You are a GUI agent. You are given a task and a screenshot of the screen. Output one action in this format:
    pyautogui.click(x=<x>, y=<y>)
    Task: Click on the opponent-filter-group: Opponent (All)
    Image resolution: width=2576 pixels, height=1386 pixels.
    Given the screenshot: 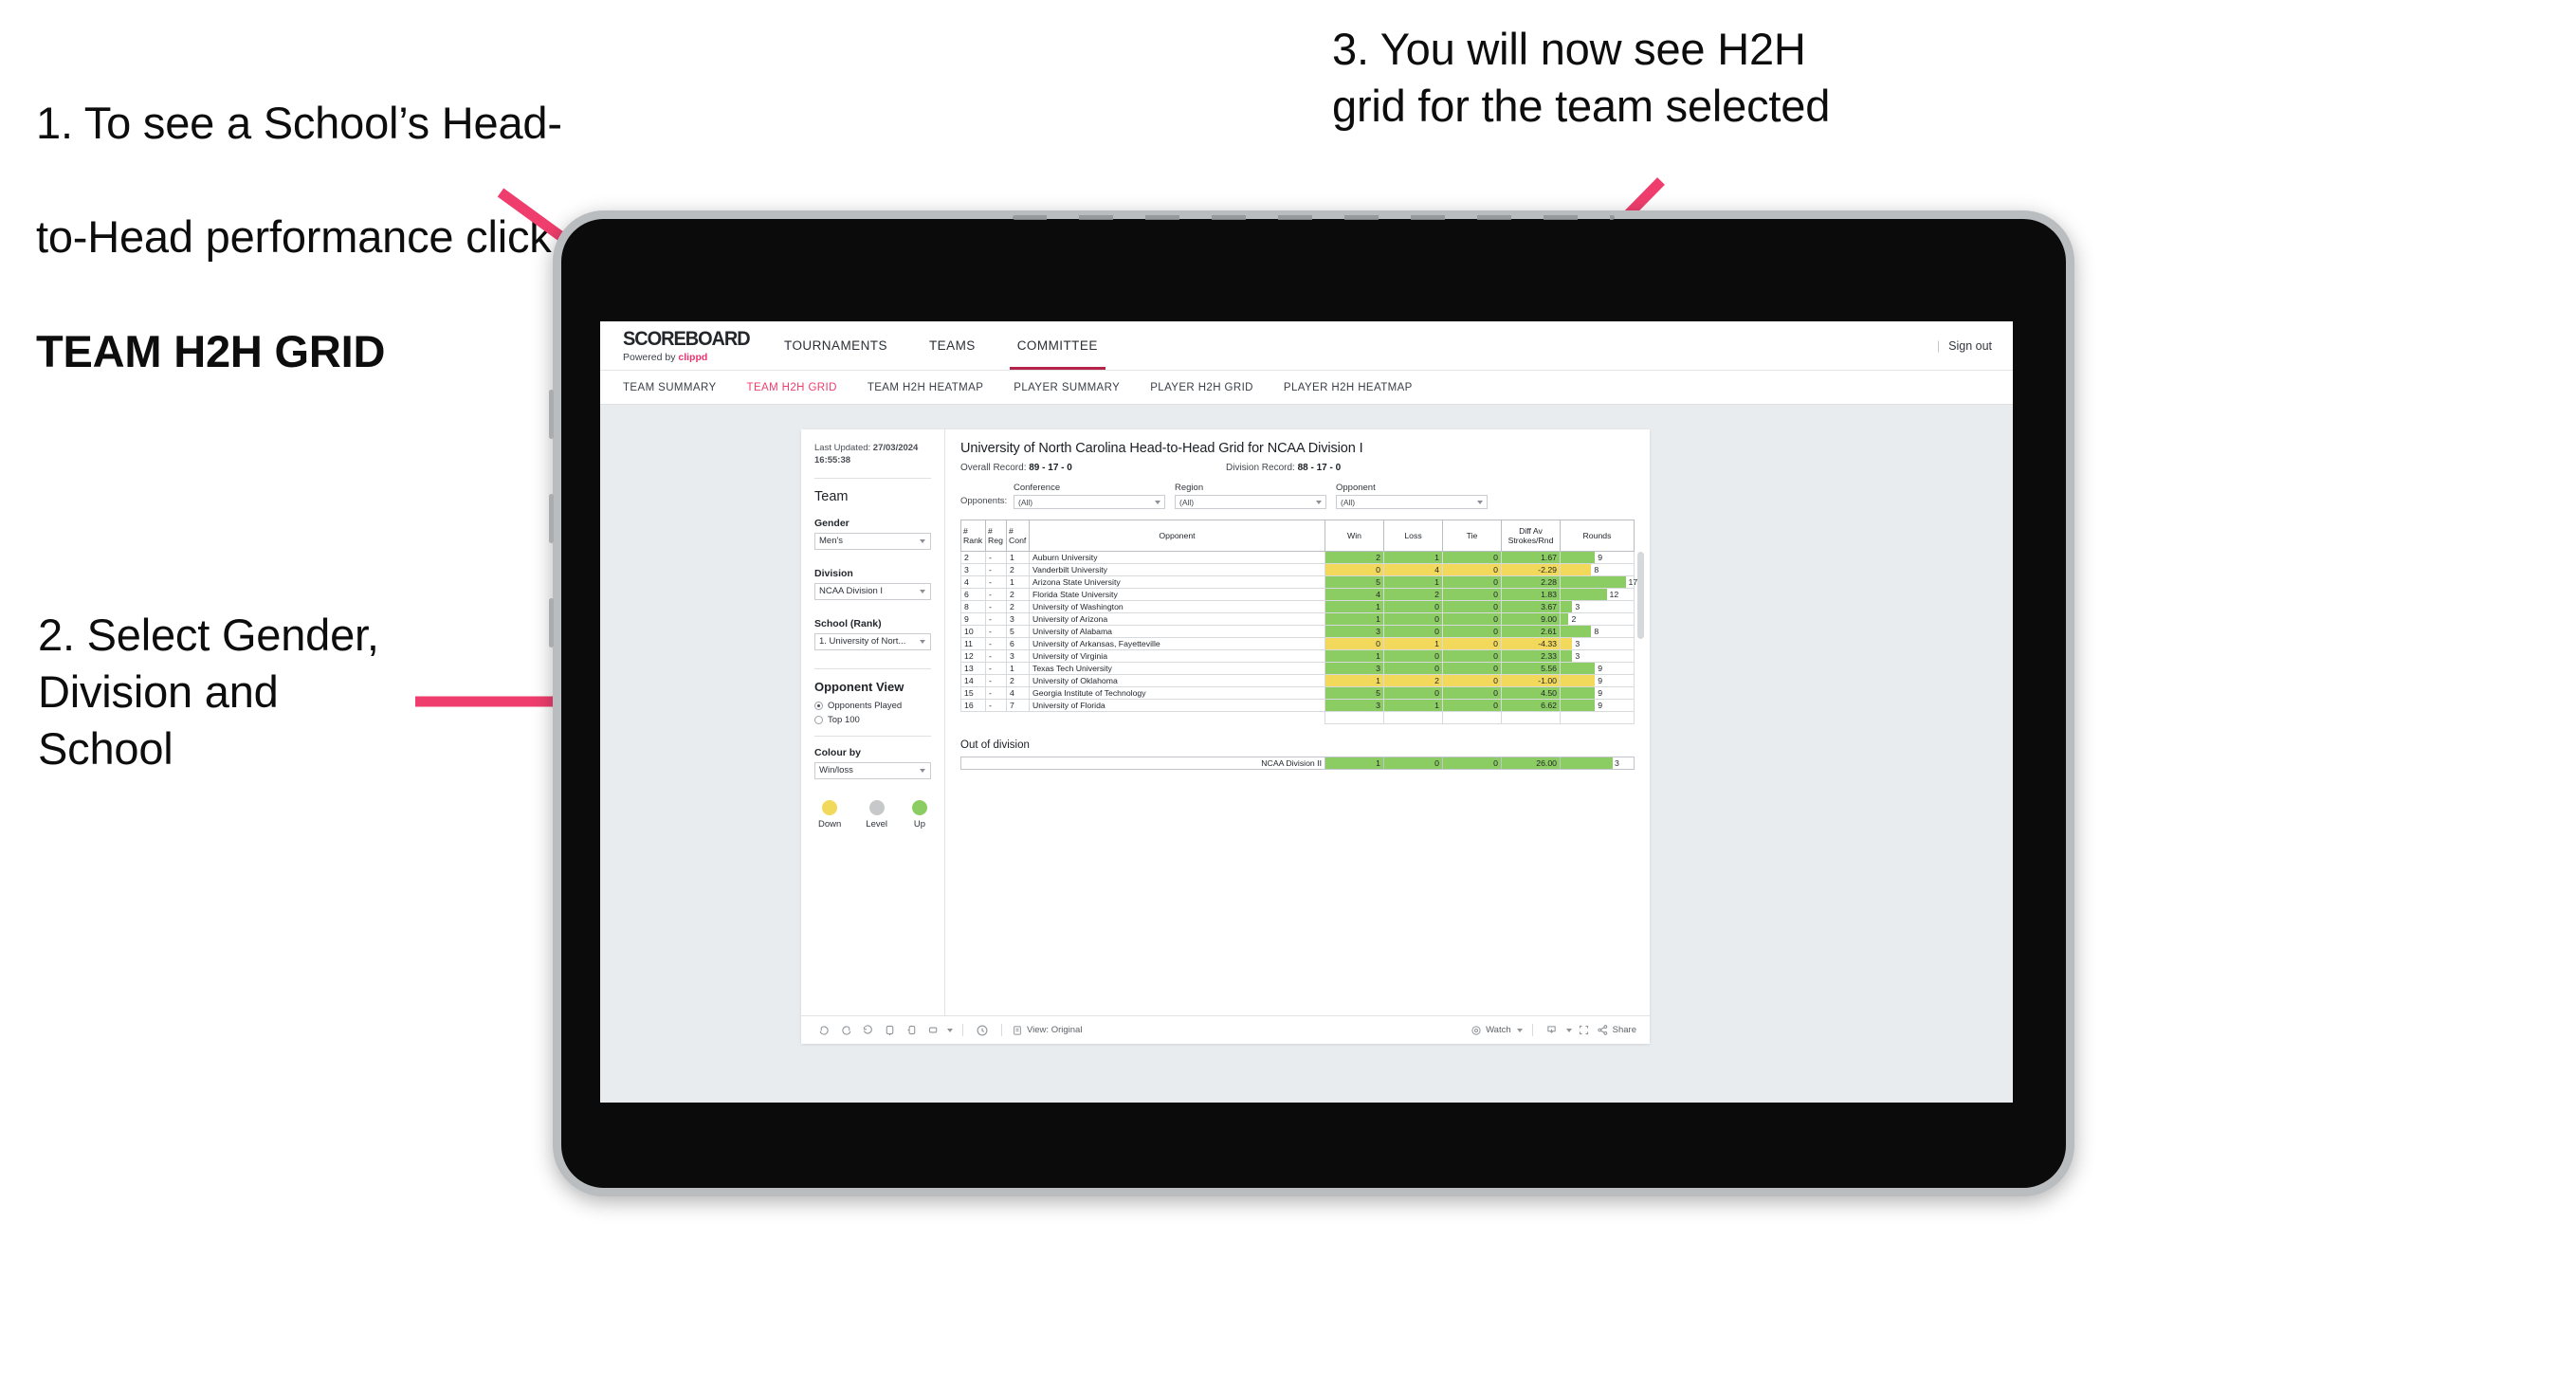 What is the action you would take?
    pyautogui.click(x=1412, y=496)
    